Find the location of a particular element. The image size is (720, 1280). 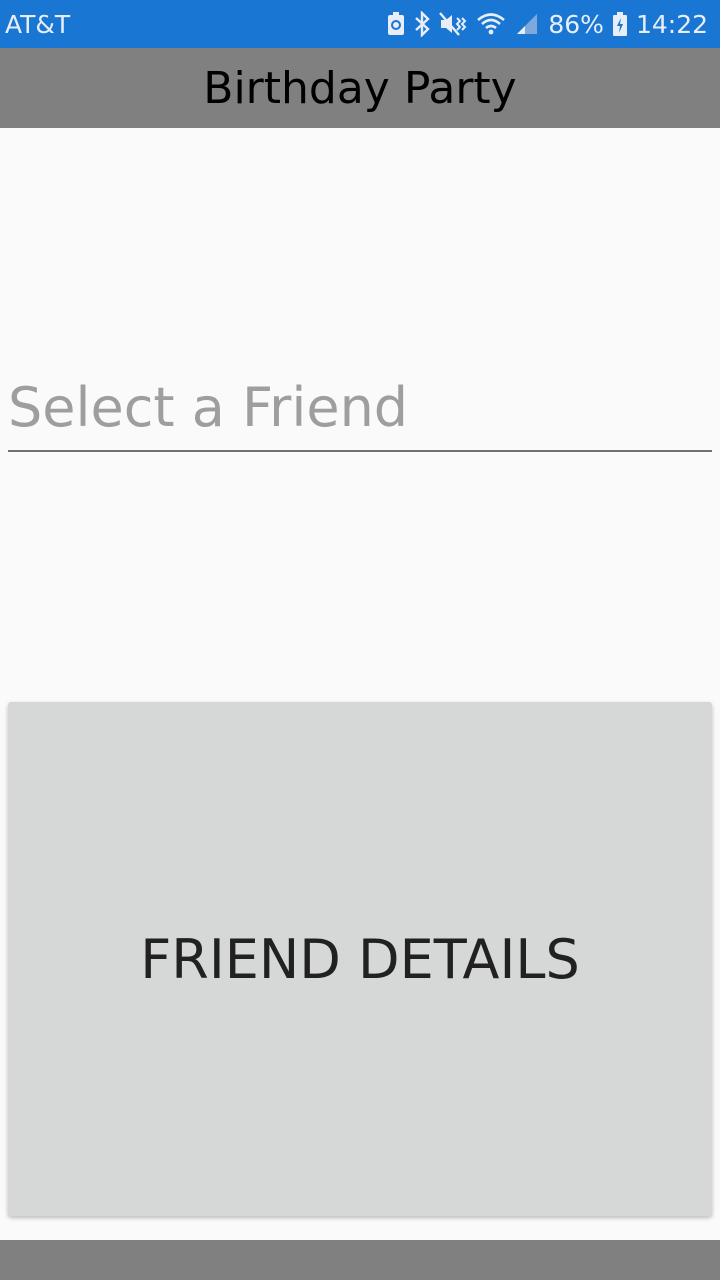

carrier-name: AT&T is located at coordinates (38, 24).